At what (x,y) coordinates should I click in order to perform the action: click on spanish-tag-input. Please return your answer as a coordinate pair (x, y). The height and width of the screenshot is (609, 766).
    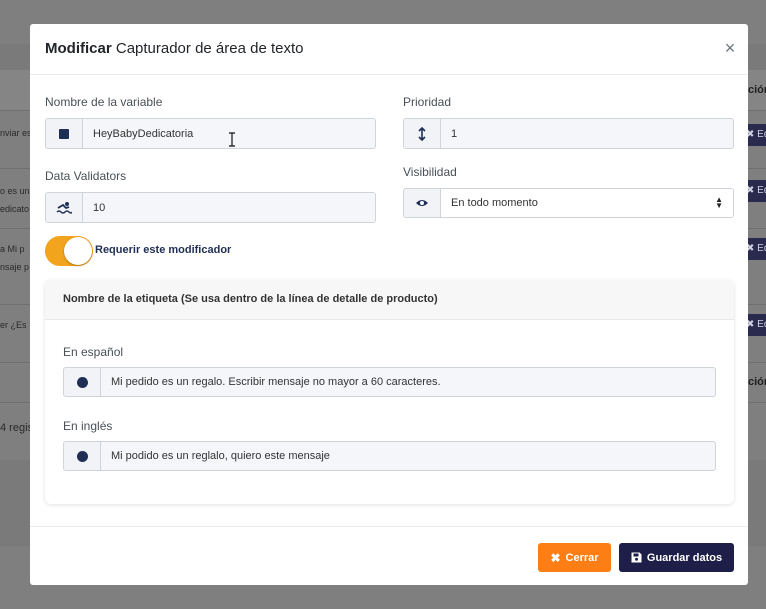
    Looking at the image, I should click on (408, 382).